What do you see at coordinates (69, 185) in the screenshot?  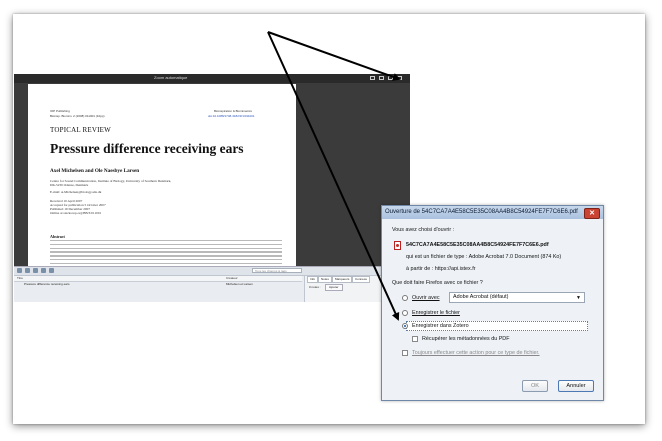 I see `affiliation-line-2: DK-5230 Odense, Denmark` at bounding box center [69, 185].